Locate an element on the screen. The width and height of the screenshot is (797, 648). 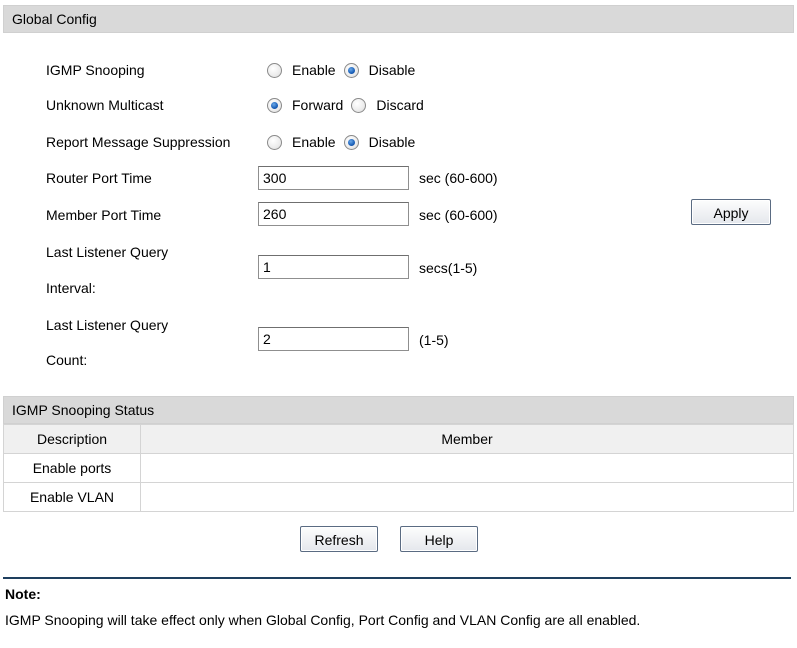
report-suppression-disable-radio: Disable is located at coordinates (379, 142).